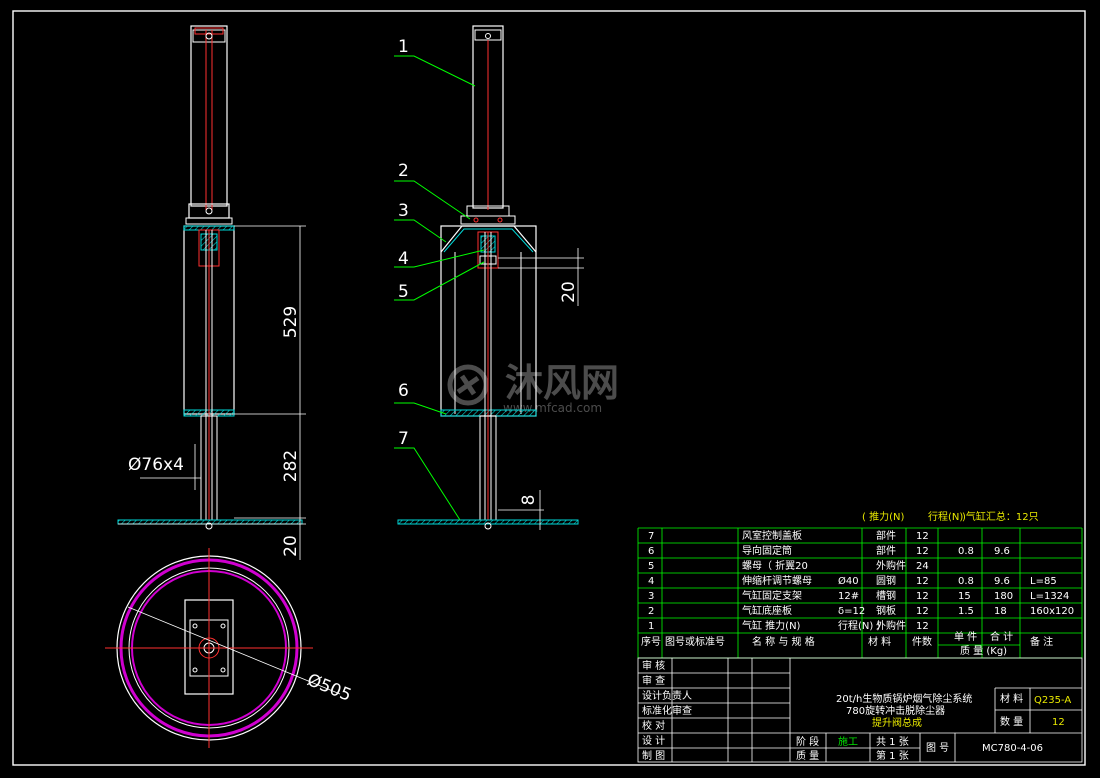 The image size is (1100, 778). What do you see at coordinates (156, 465) in the screenshot?
I see `dimension-diameter-76x4: Ø76x4` at bounding box center [156, 465].